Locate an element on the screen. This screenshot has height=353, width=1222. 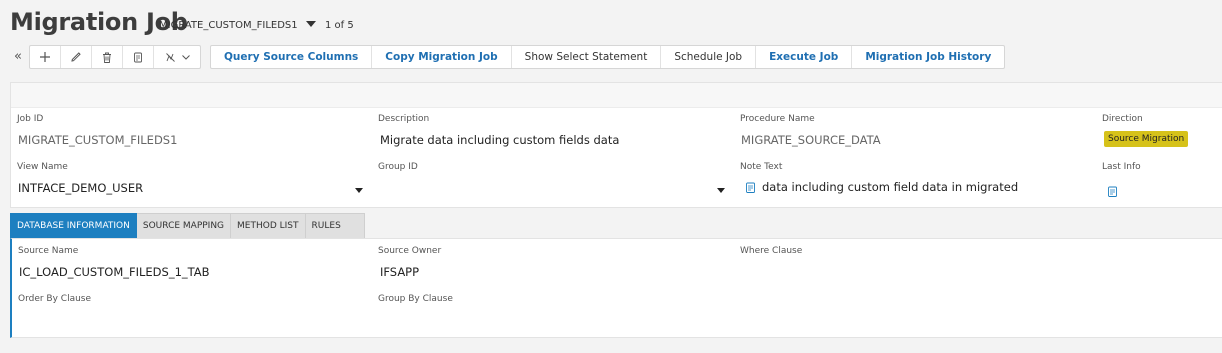
edit-button is located at coordinates (76, 57).